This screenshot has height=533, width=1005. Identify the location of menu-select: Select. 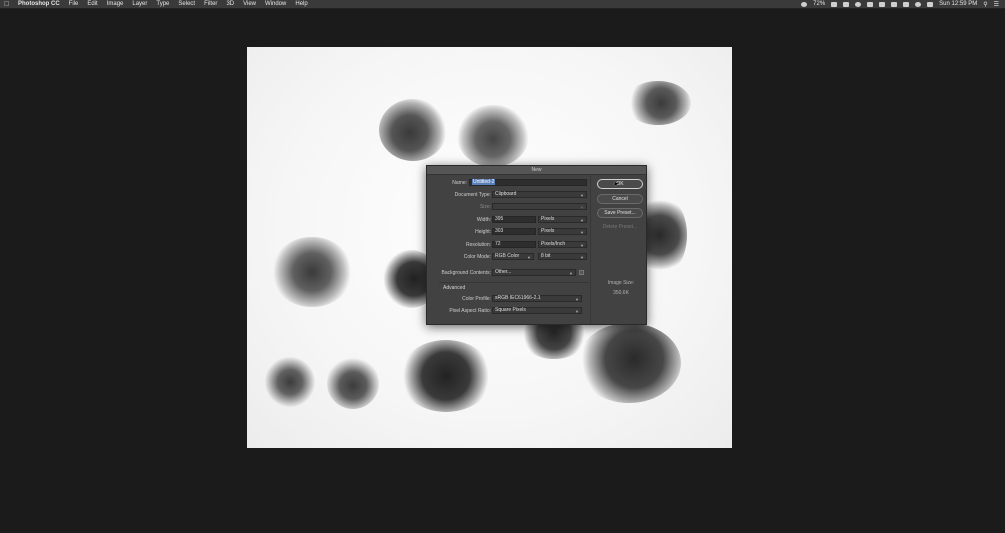
(186, 4).